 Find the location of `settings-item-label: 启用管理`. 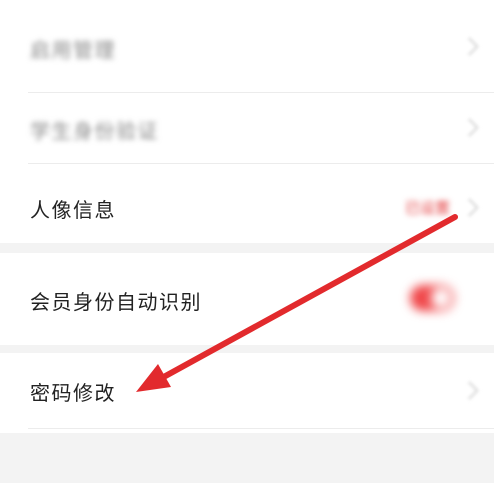

settings-item-label: 启用管理 is located at coordinates (73, 50).